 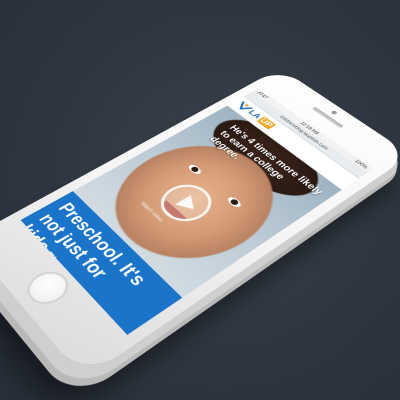 What do you see at coordinates (50, 256) in the screenshot?
I see `trademark-mark: TM` at bounding box center [50, 256].